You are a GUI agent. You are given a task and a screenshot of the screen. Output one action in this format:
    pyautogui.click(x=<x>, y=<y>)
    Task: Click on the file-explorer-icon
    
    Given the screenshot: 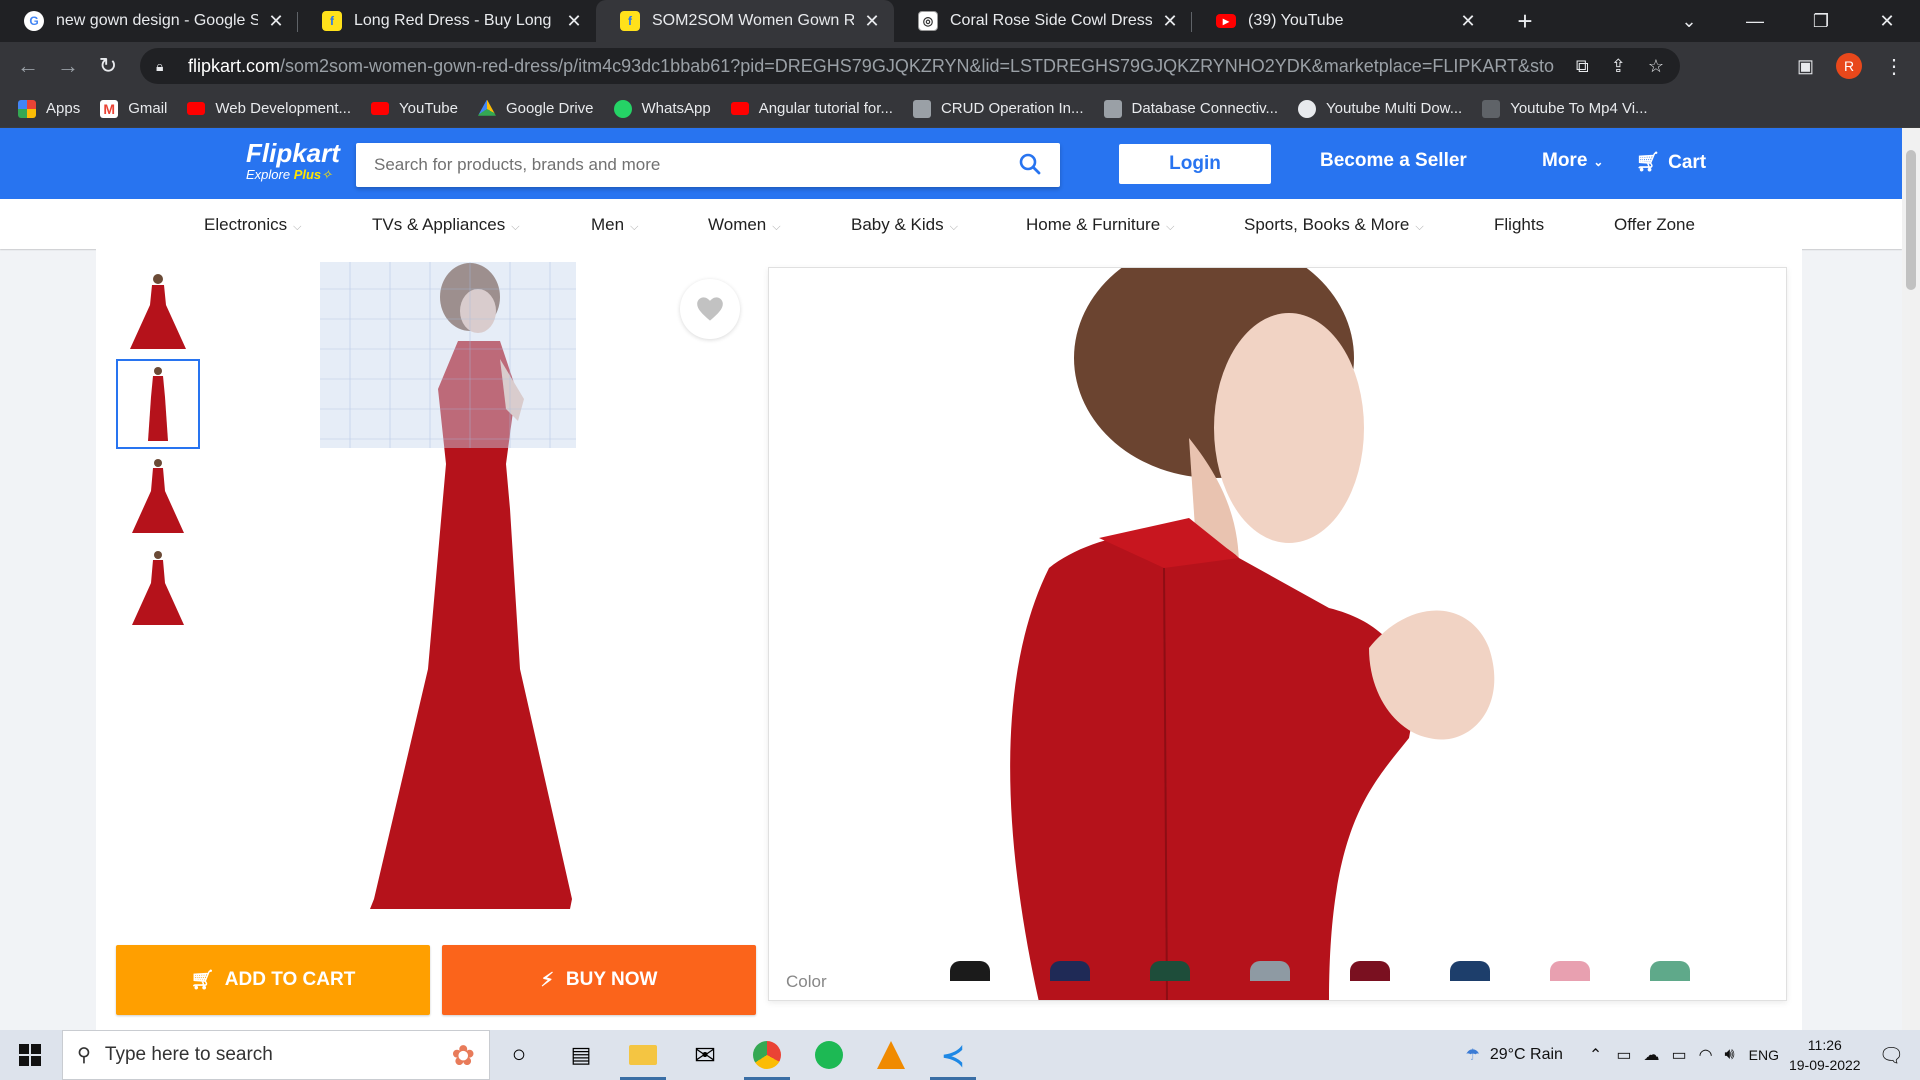 What is the action you would take?
    pyautogui.click(x=643, y=1055)
    